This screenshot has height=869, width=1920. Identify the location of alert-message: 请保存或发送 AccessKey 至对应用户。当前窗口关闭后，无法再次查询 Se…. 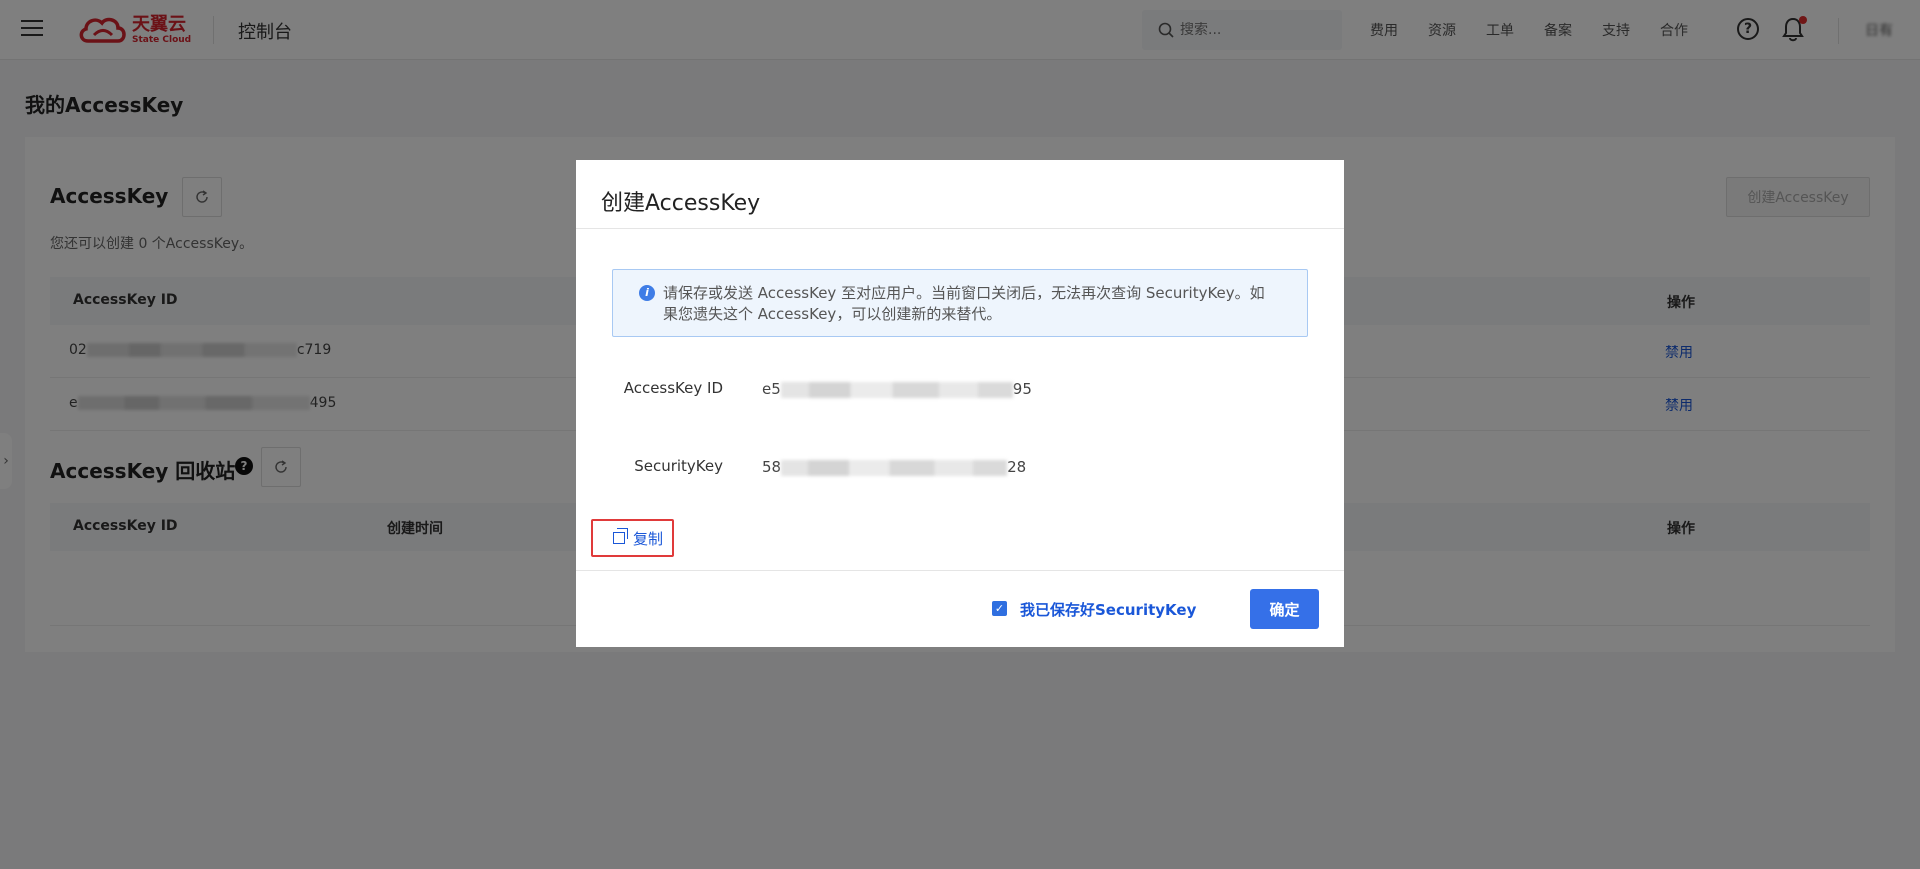
(964, 303).